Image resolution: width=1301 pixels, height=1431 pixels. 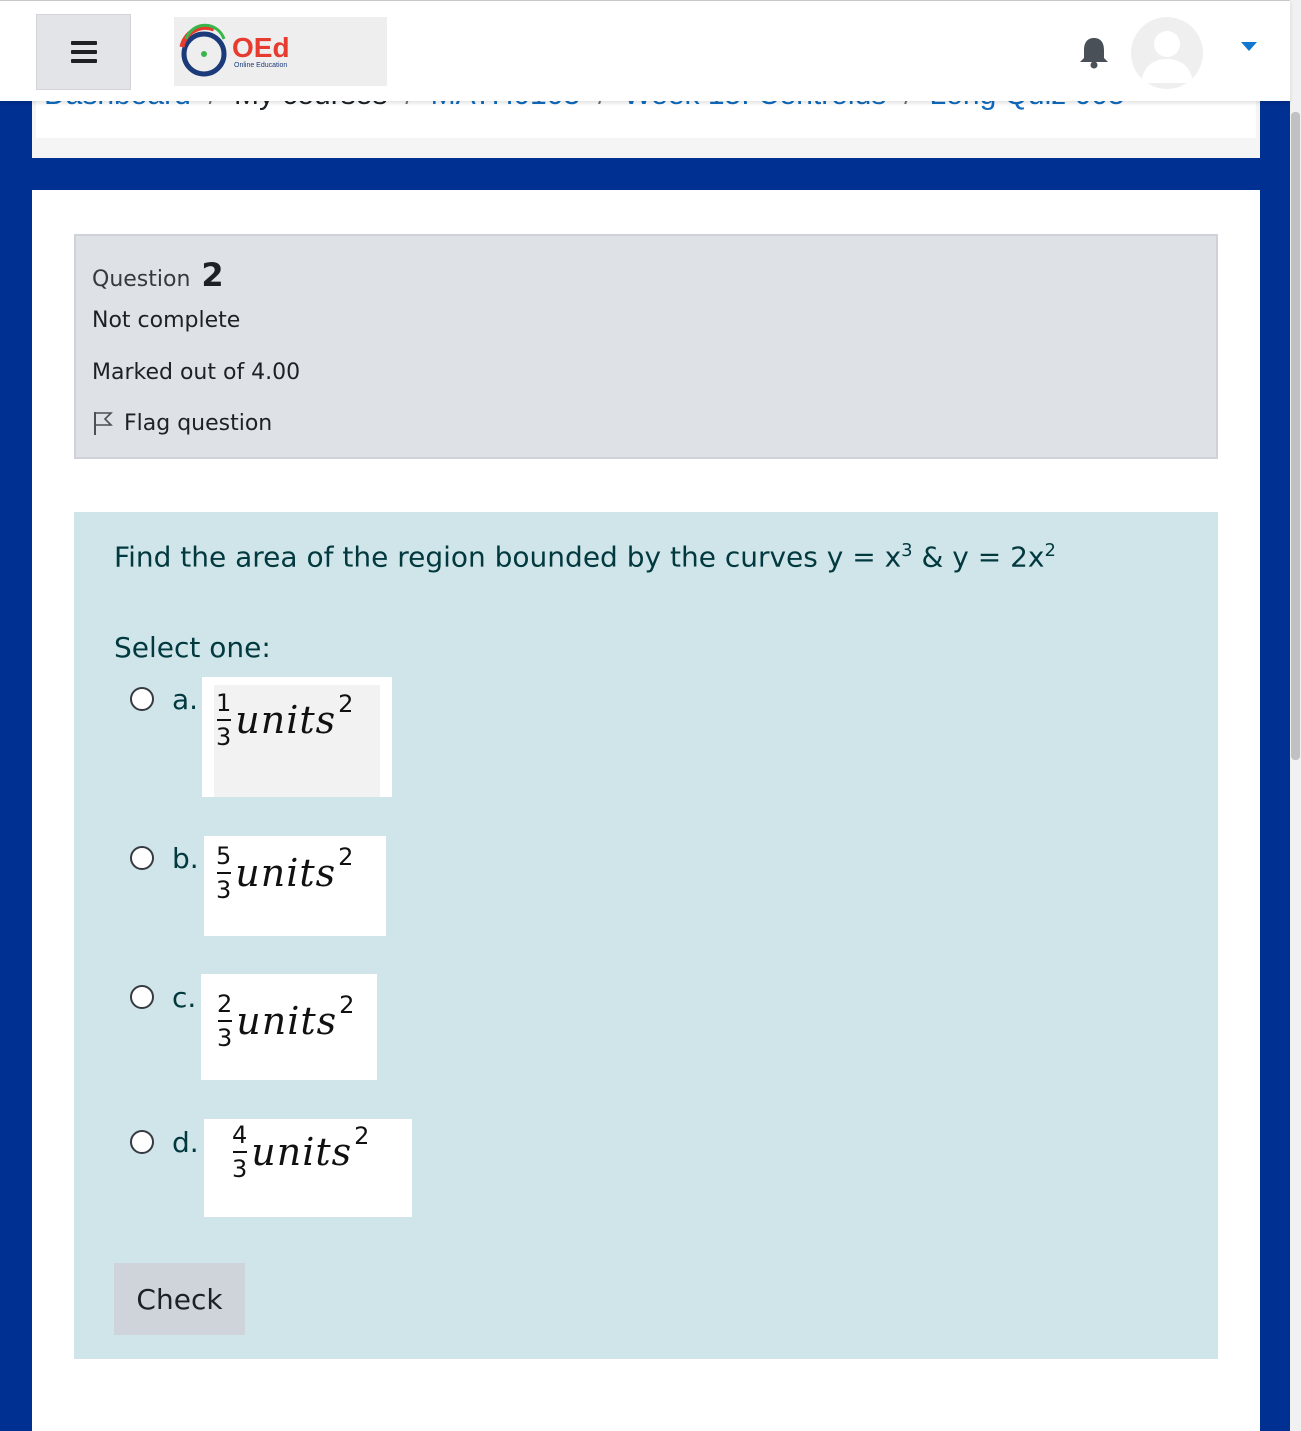 What do you see at coordinates (142, 997) in the screenshot?
I see `option-c-radio` at bounding box center [142, 997].